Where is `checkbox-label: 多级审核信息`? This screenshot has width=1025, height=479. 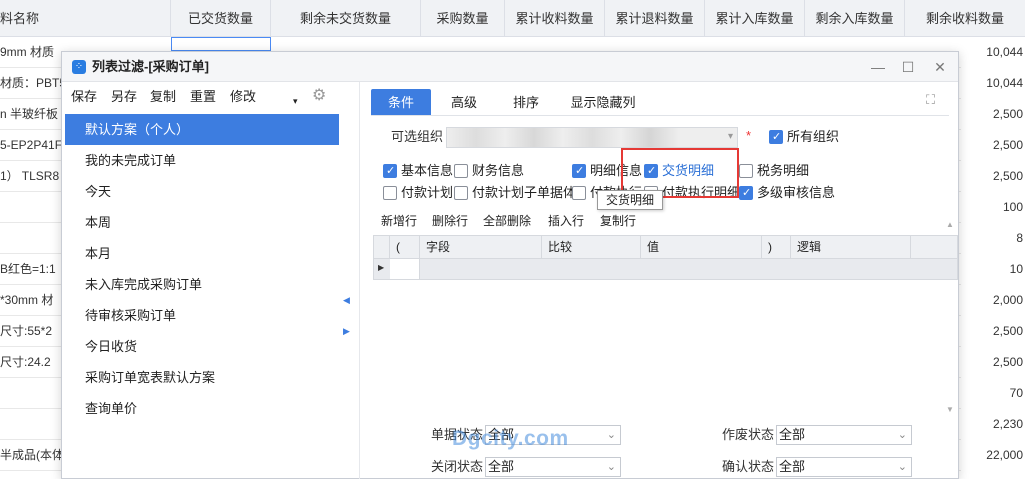
checkbox-label: 多级审核信息 is located at coordinates (796, 192).